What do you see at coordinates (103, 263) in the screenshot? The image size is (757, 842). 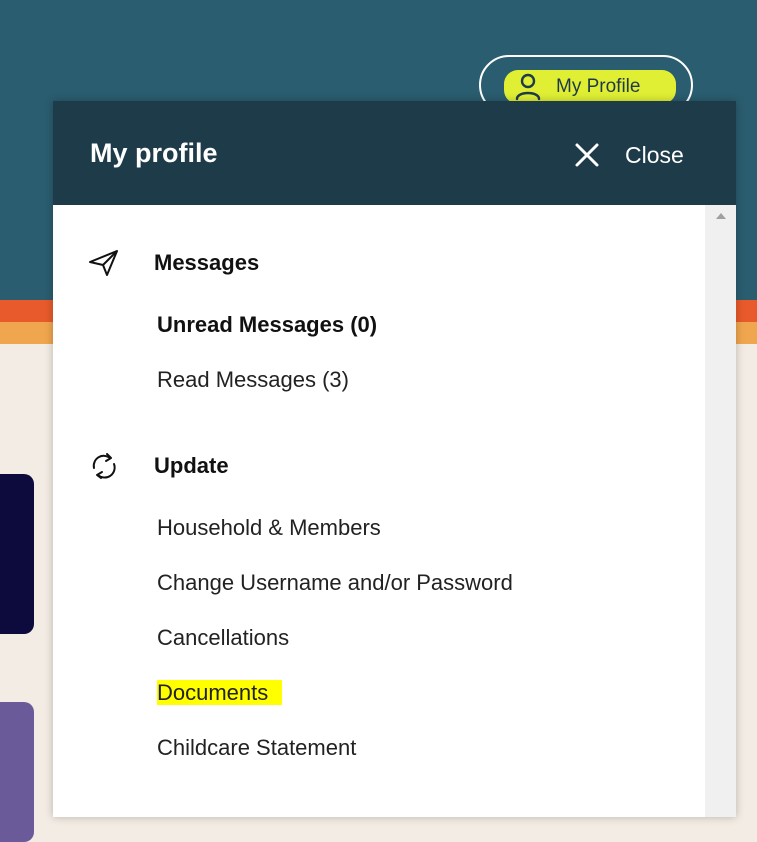 I see `paper-plane-icon` at bounding box center [103, 263].